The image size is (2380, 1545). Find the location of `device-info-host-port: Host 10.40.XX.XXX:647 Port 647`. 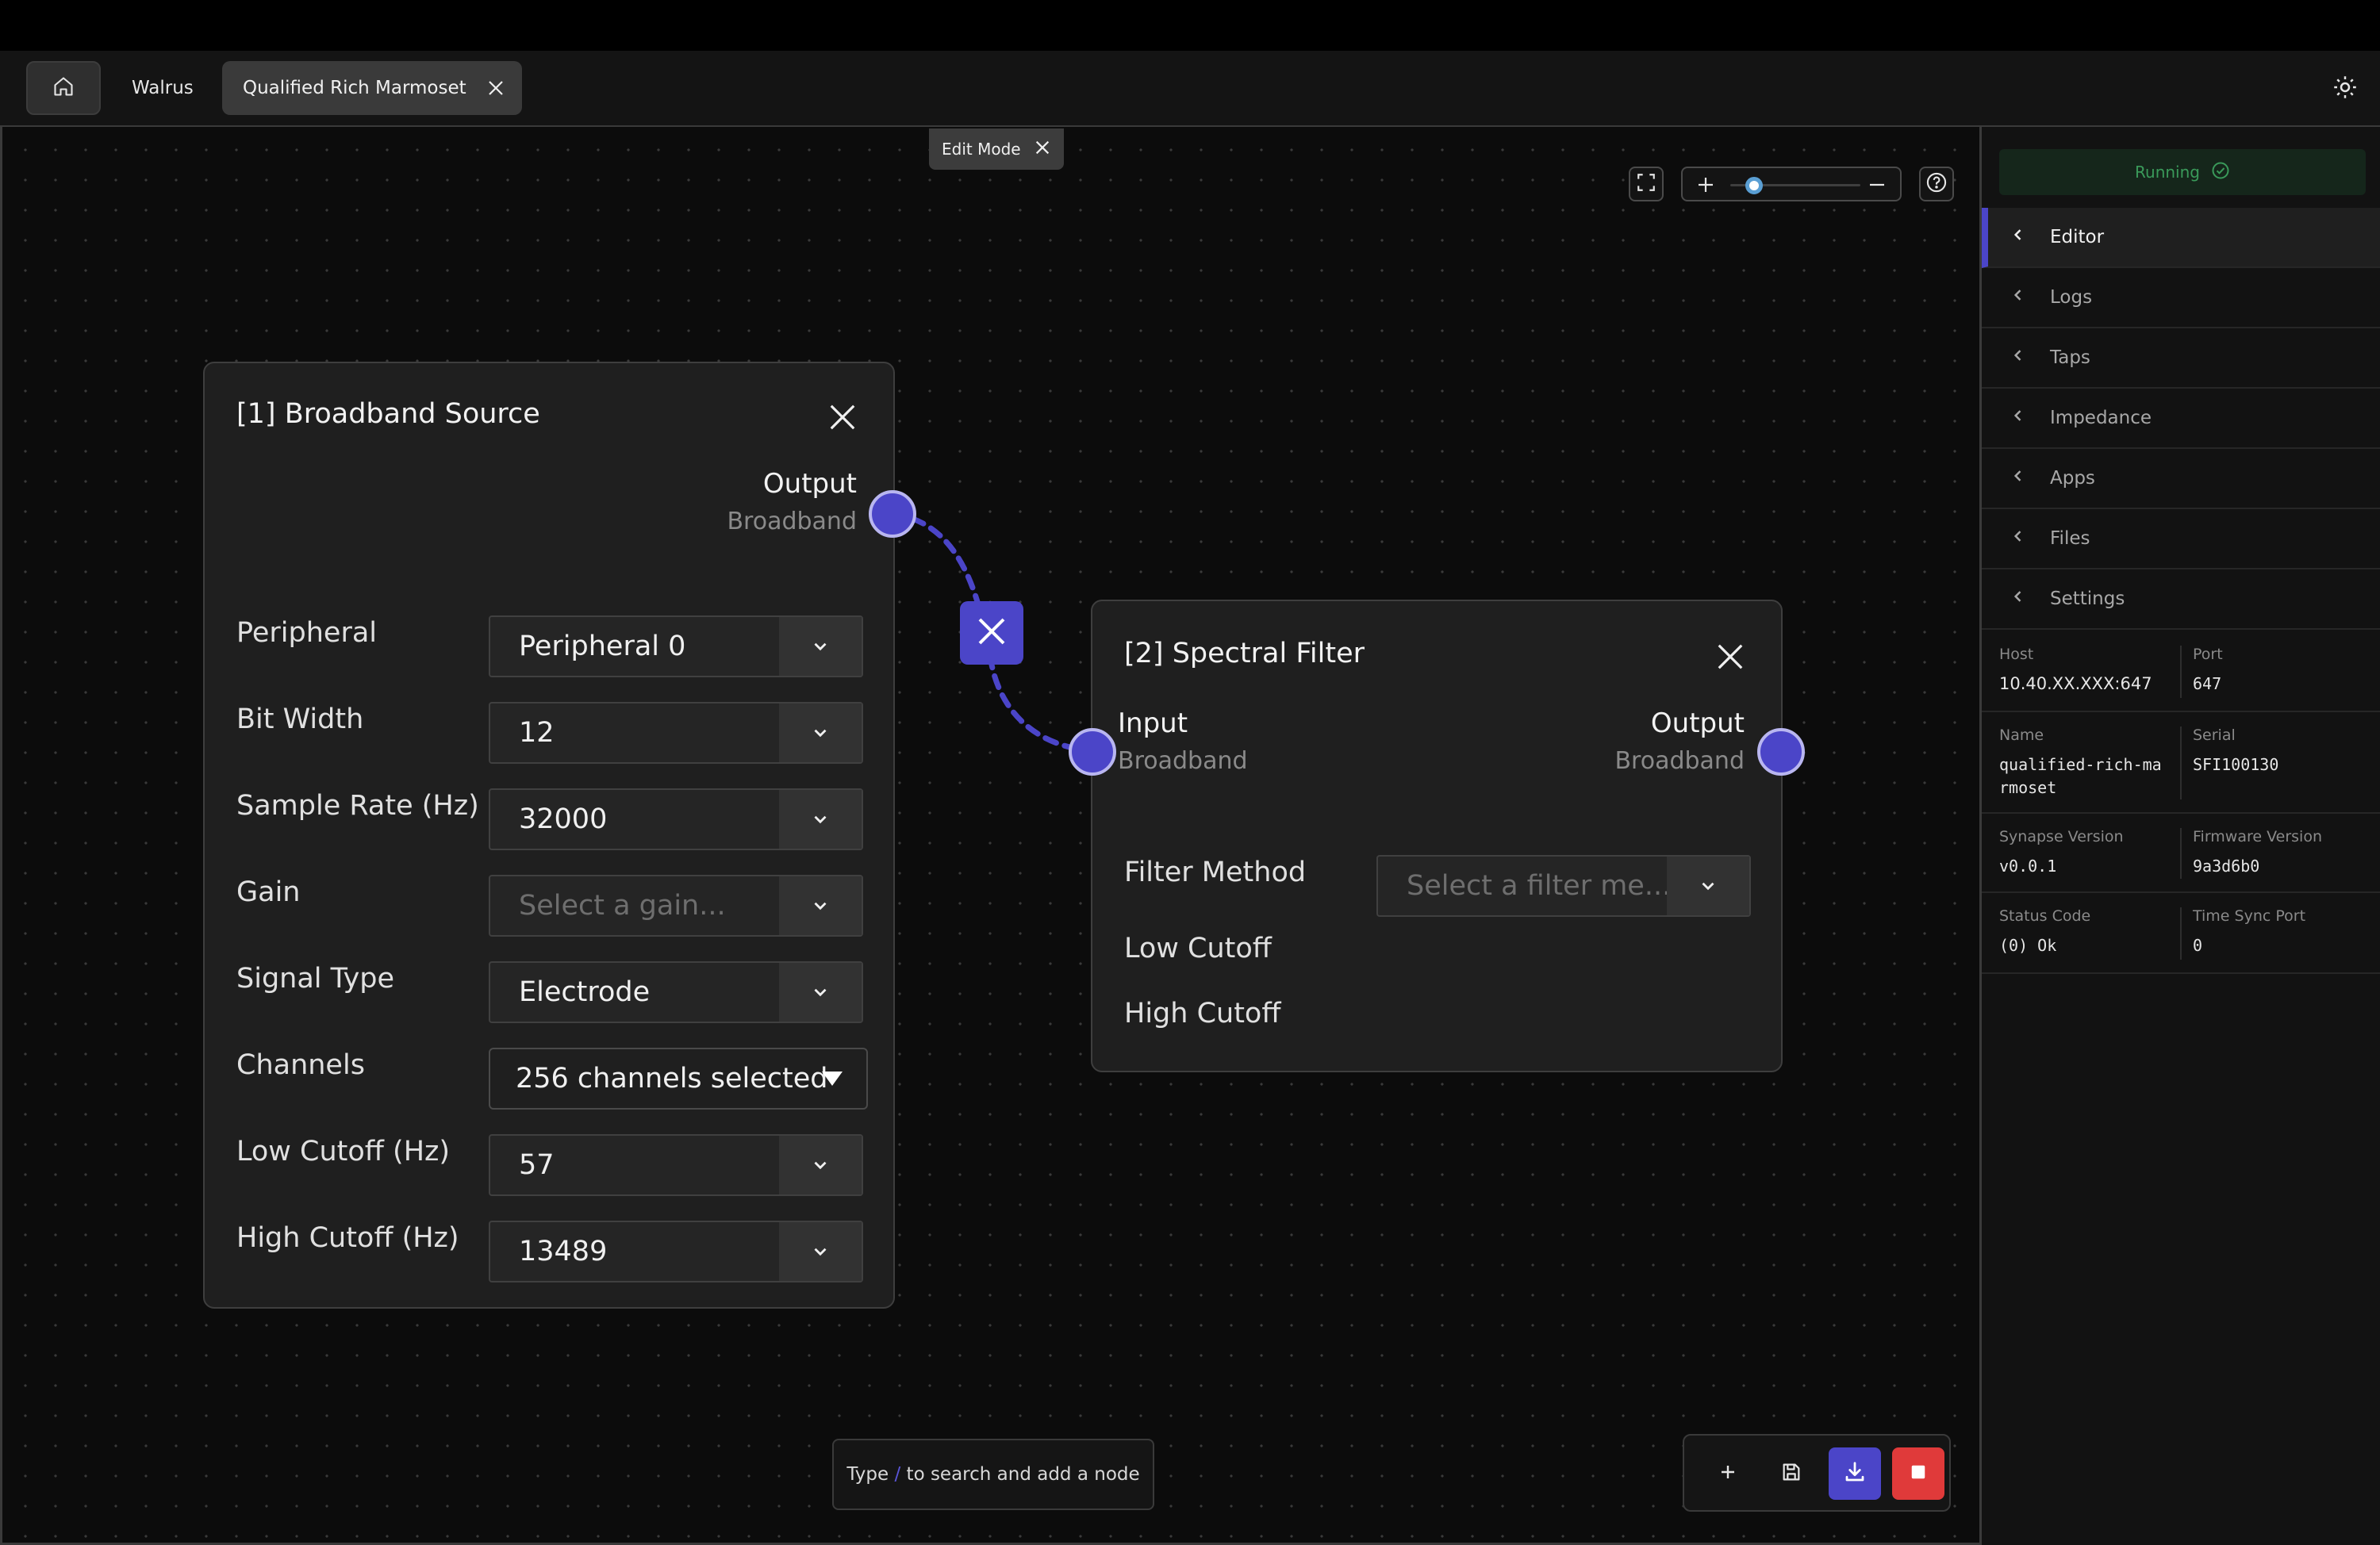

device-info-host-port: Host 10.40.XX.XXX:647 Port 647 is located at coordinates (2181, 671).